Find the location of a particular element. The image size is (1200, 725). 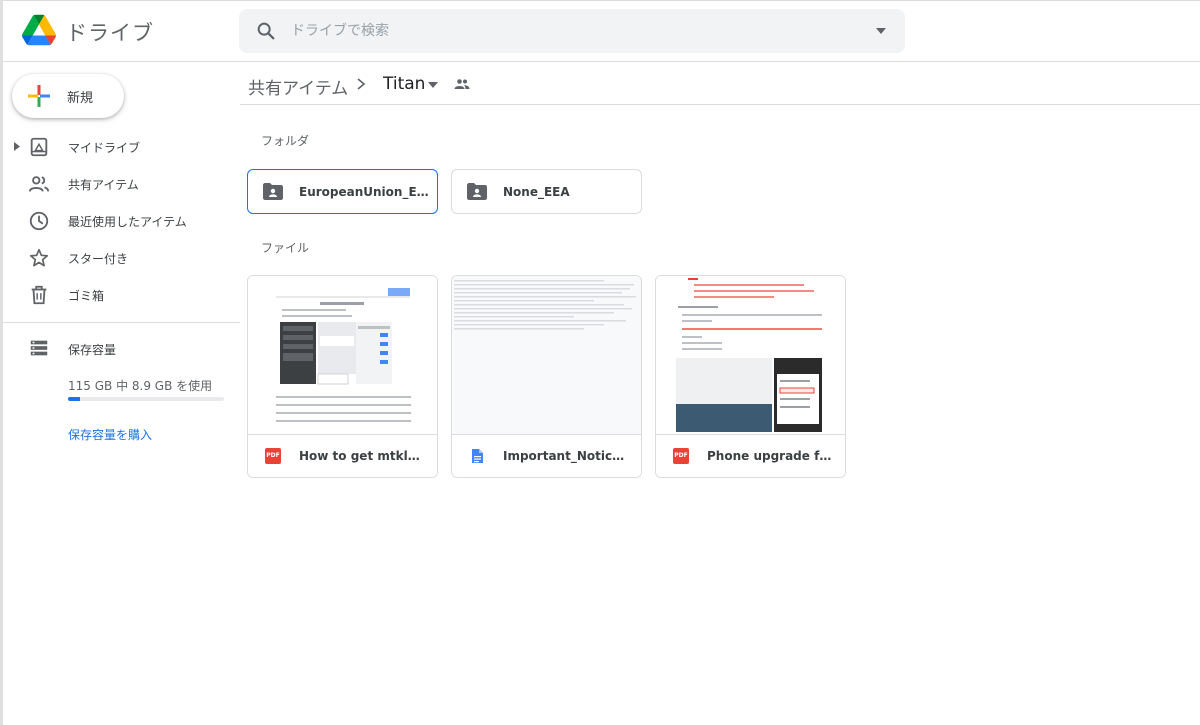

trash-icon is located at coordinates (39, 295).